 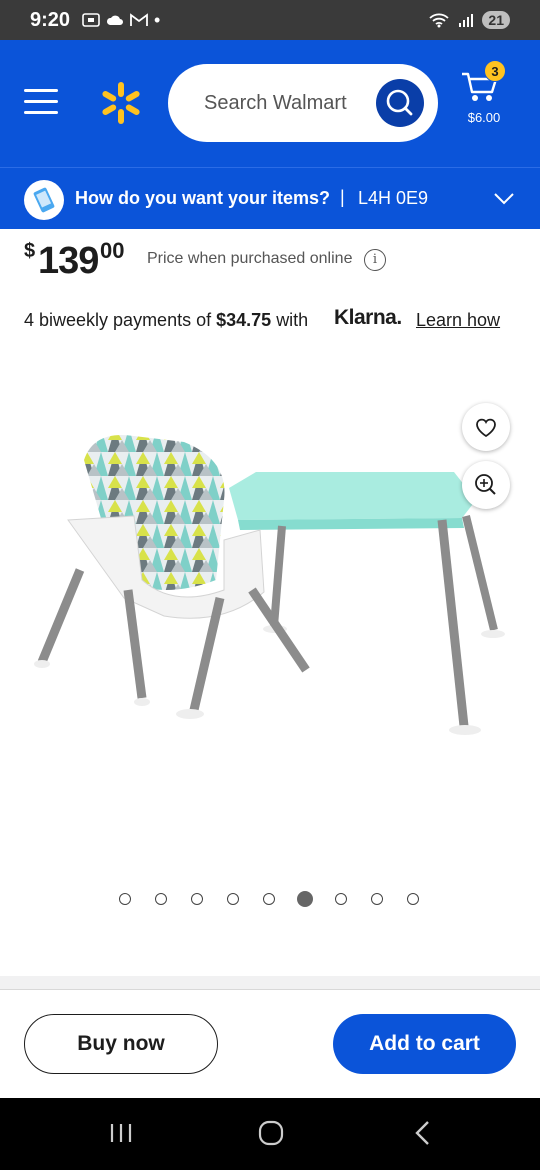 I want to click on carousel-dots, so click(x=269, y=899).